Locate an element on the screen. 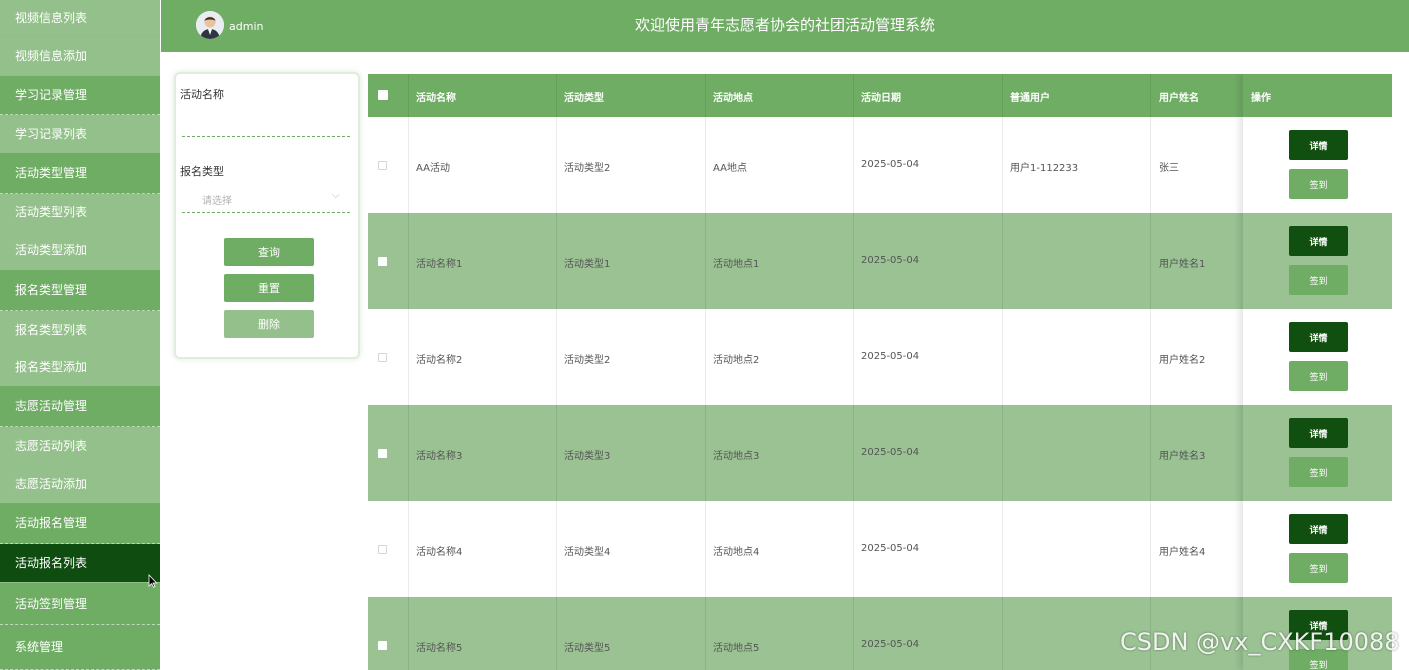  table-cell: 活动地点3 is located at coordinates (736, 456).